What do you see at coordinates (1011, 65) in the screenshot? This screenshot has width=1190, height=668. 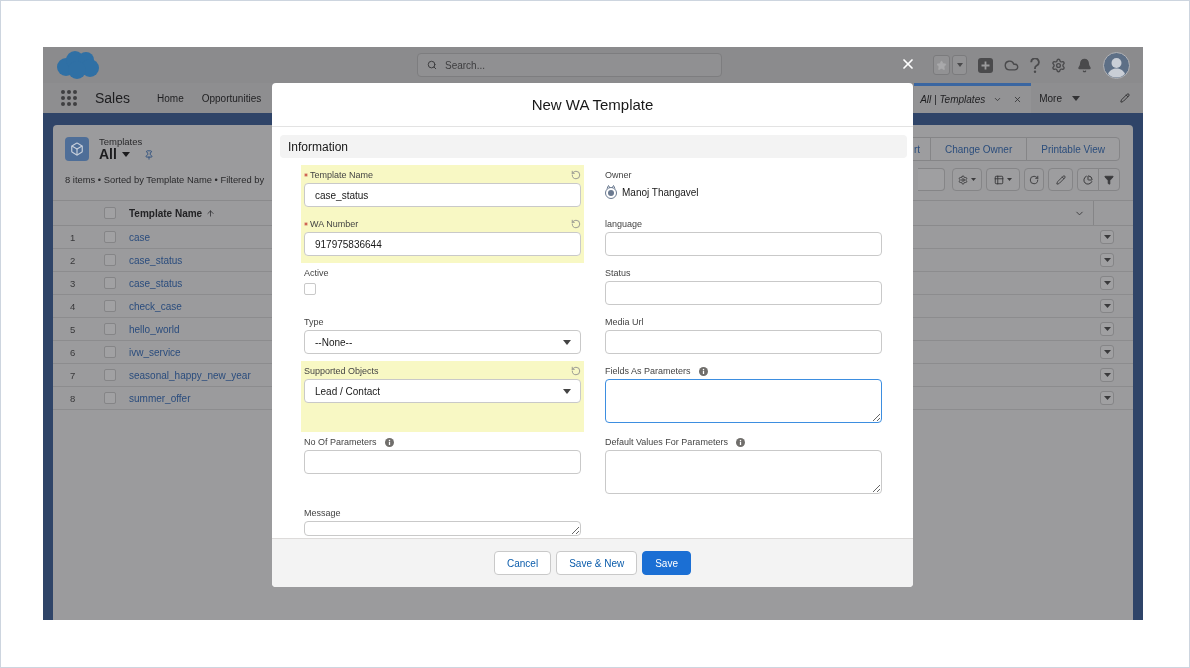 I see `cloud-icon` at bounding box center [1011, 65].